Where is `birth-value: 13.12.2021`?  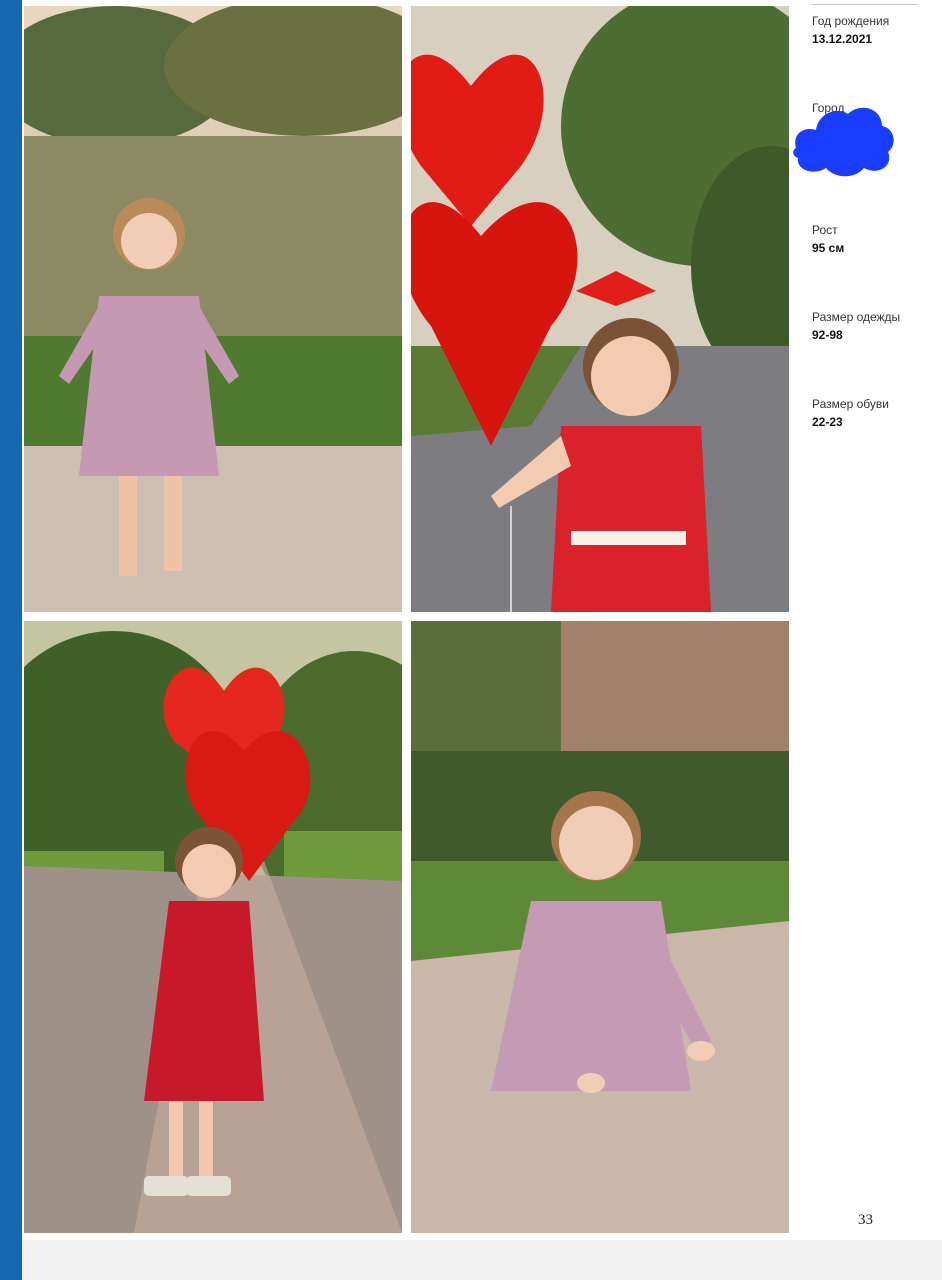
birth-value: 13.12.2021 is located at coordinates (842, 39).